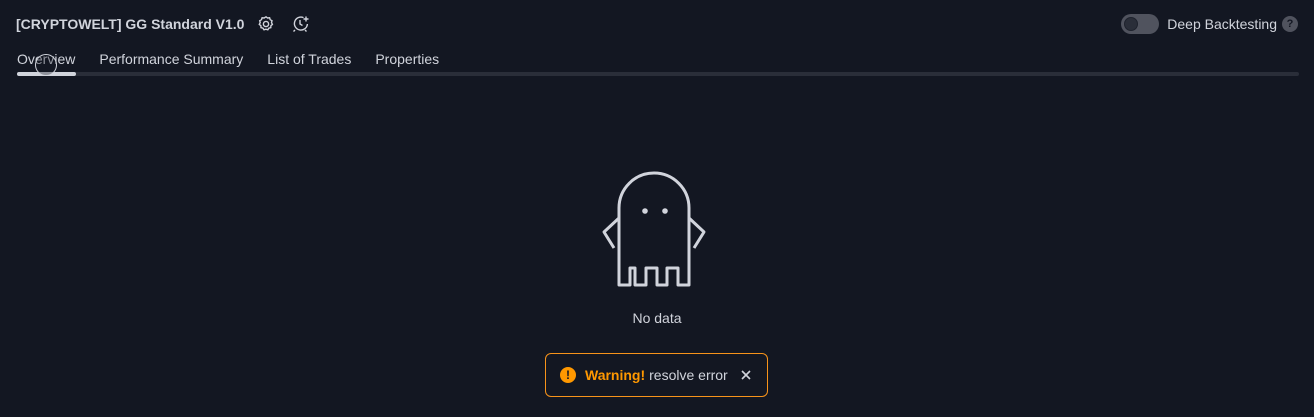 This screenshot has width=1314, height=417. What do you see at coordinates (658, 74) in the screenshot?
I see `tab-track` at bounding box center [658, 74].